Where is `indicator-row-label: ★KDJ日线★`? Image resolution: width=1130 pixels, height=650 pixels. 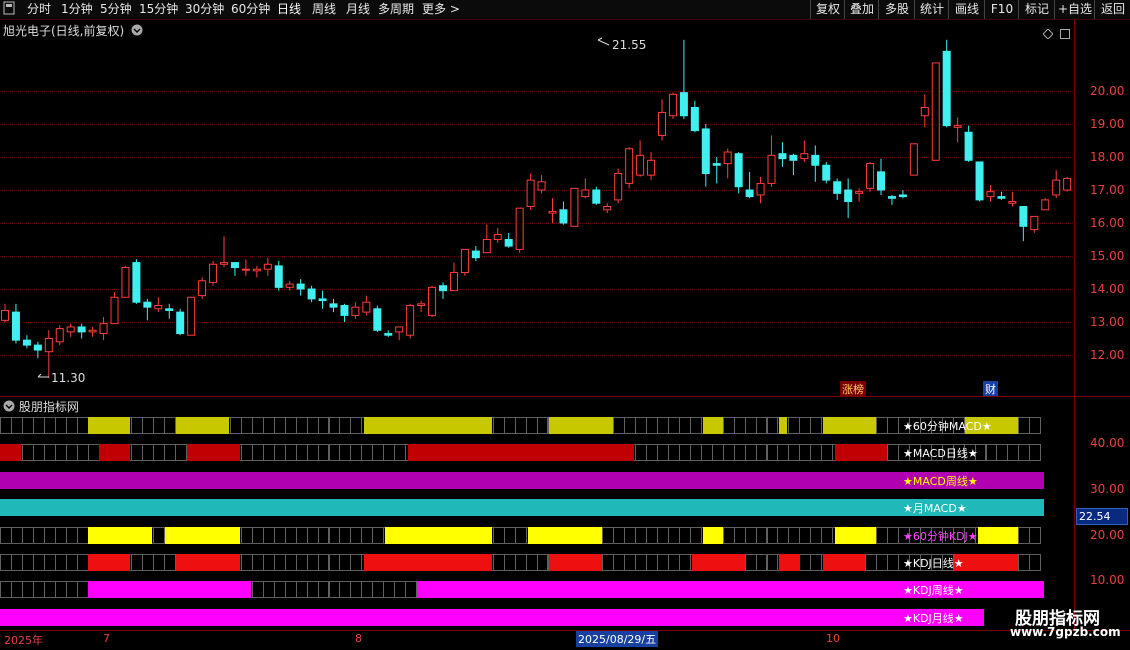 indicator-row-label: ★KDJ日线★ is located at coordinates (933, 563).